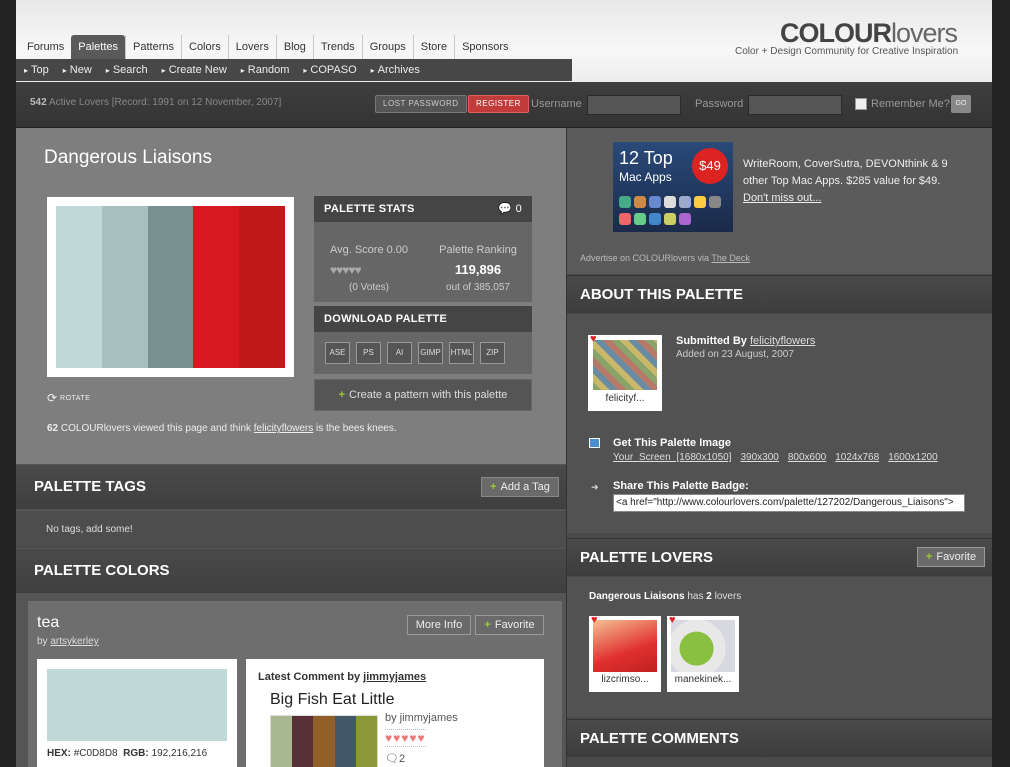  I want to click on comment-bubble-icon: 🗨, so click(392, 759).